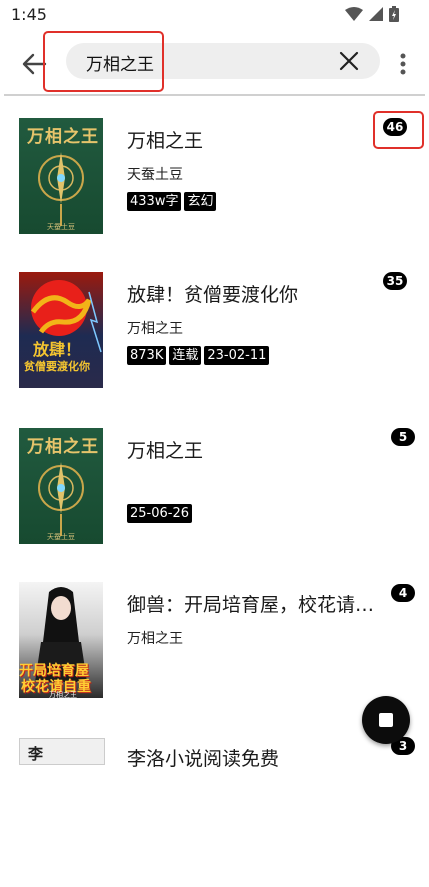 The width and height of the screenshot is (429, 887). I want to click on toolbar-divider, so click(214, 95).